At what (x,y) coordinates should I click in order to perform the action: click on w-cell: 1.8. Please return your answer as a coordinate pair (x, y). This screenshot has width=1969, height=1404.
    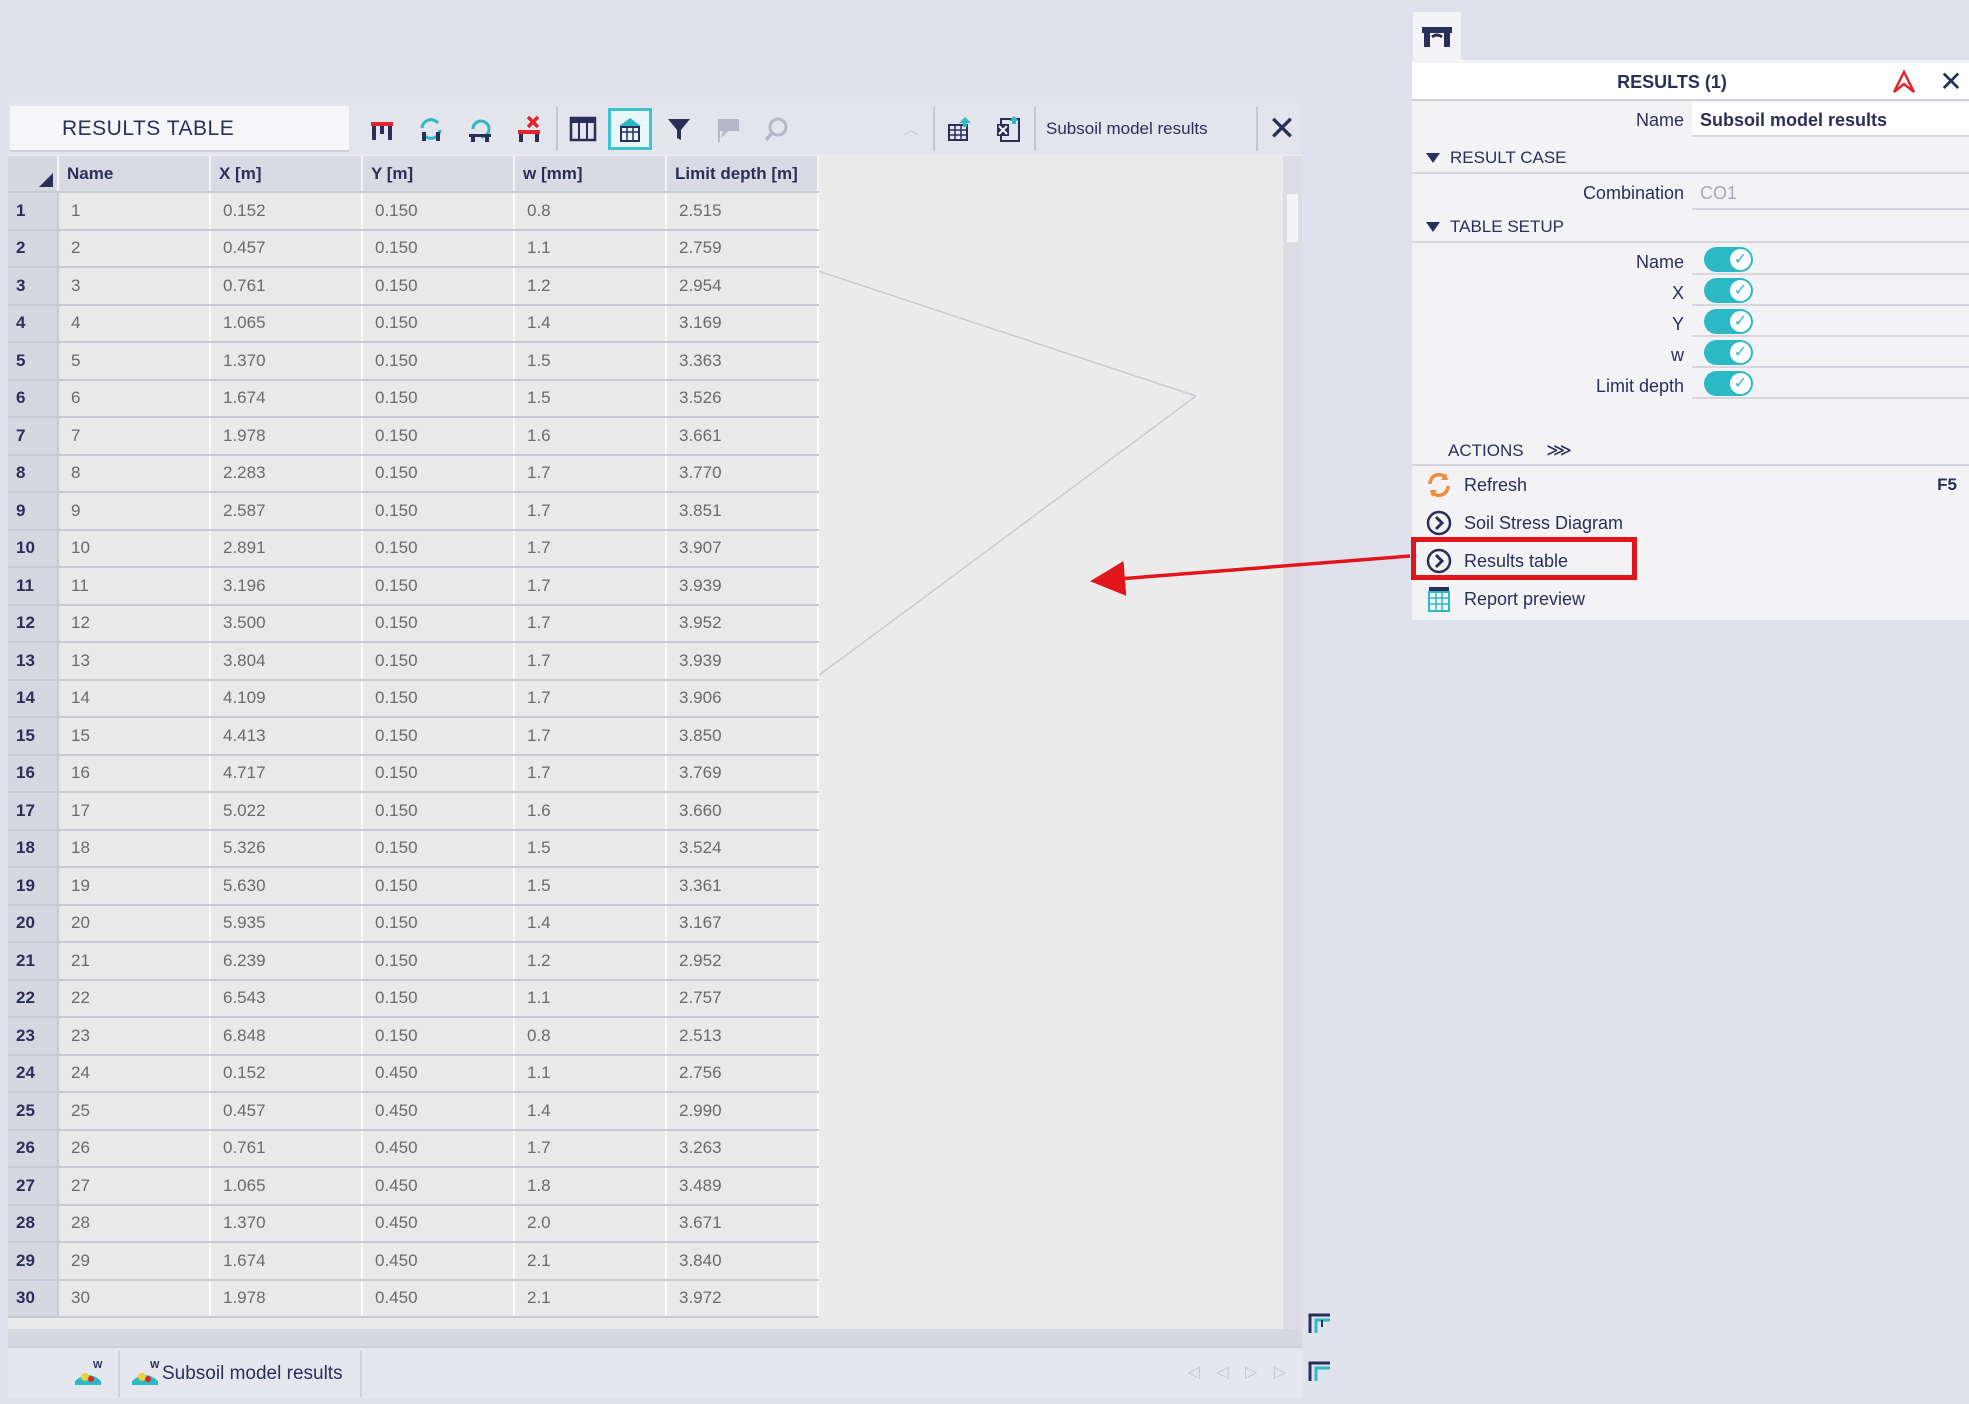
    Looking at the image, I should click on (590, 1186).